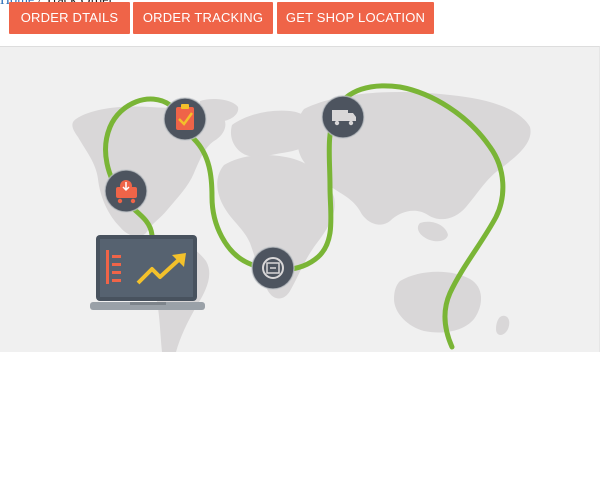  Describe the element at coordinates (147, 272) in the screenshot. I see `laptop-analytics-illustration` at that location.